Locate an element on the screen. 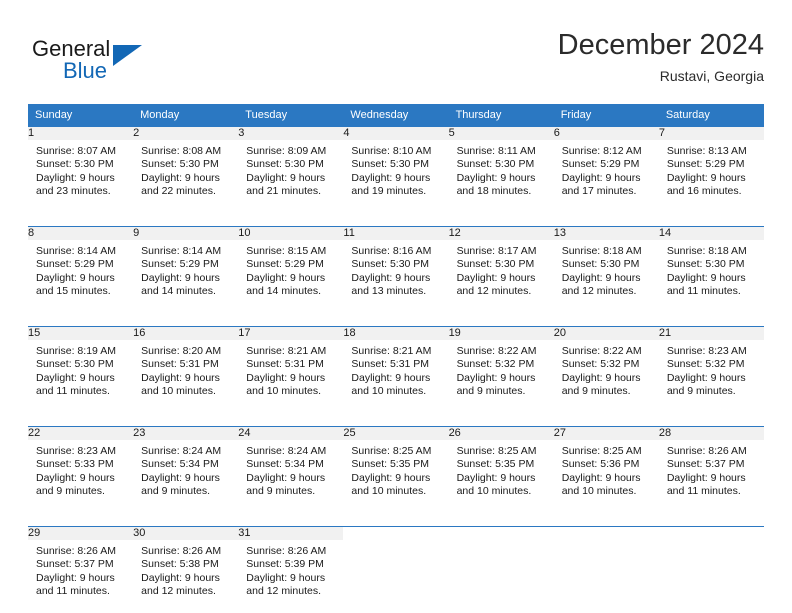 This screenshot has height=613, width=792. brand-logo: General Blue is located at coordinates (122, 62).